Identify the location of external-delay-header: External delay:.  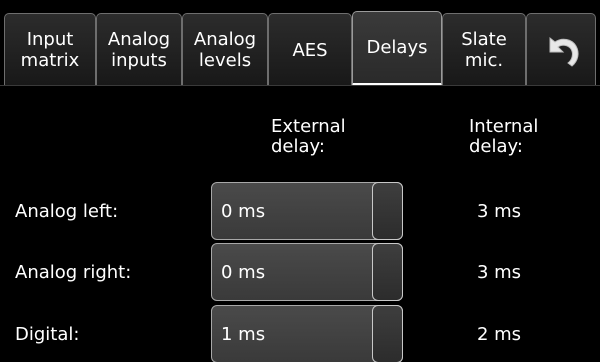
(308, 136).